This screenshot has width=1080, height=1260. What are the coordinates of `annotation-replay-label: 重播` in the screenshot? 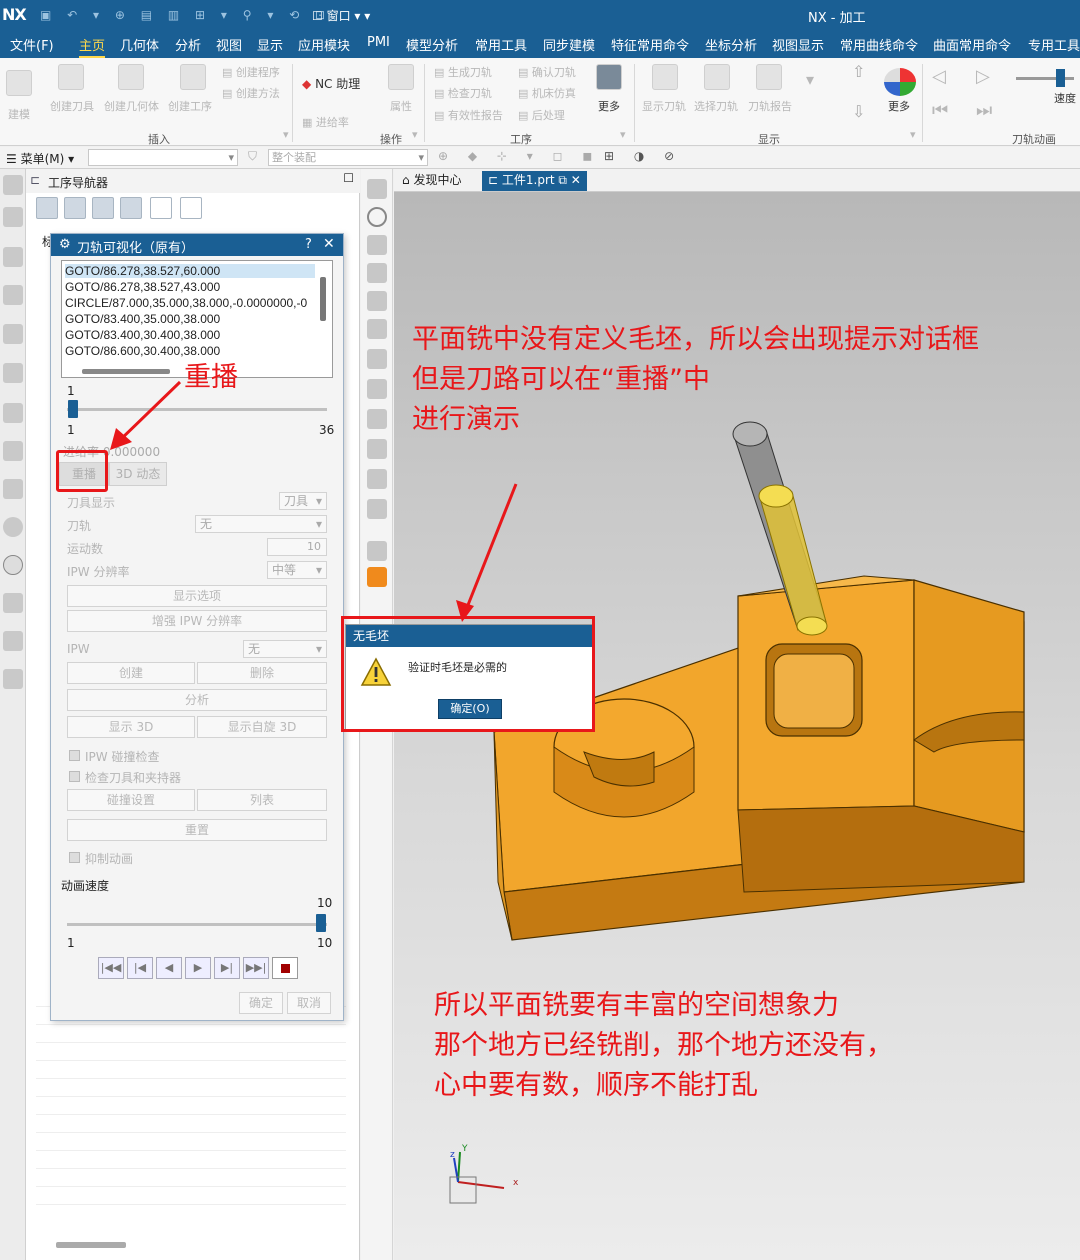 It's located at (211, 377).